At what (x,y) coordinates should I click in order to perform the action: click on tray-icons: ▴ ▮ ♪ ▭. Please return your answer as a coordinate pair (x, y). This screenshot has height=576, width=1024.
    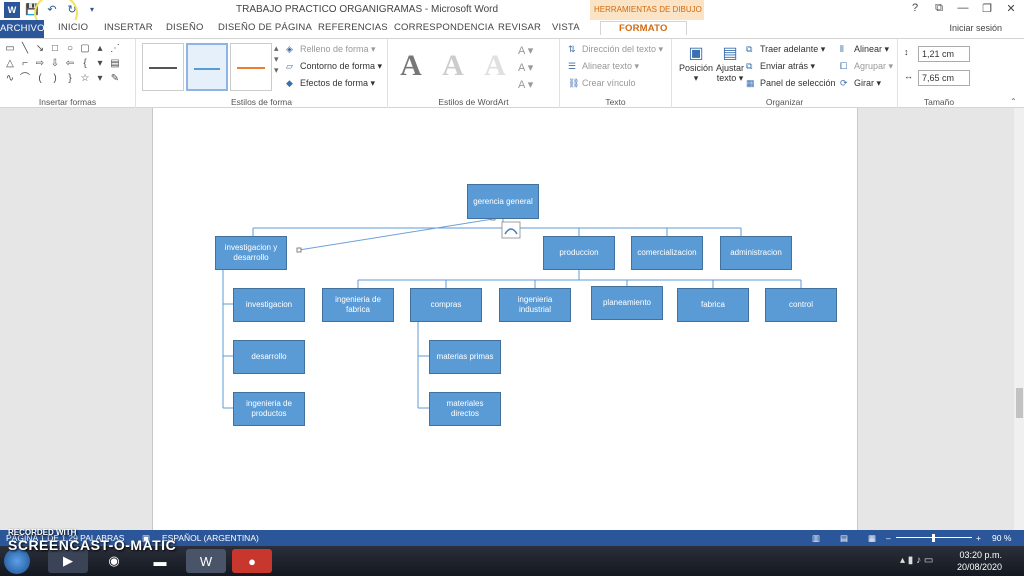
    Looking at the image, I should click on (916, 560).